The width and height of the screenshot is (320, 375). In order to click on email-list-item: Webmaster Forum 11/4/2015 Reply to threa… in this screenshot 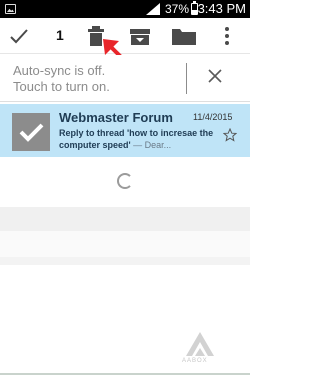, I will do `click(125, 130)`.